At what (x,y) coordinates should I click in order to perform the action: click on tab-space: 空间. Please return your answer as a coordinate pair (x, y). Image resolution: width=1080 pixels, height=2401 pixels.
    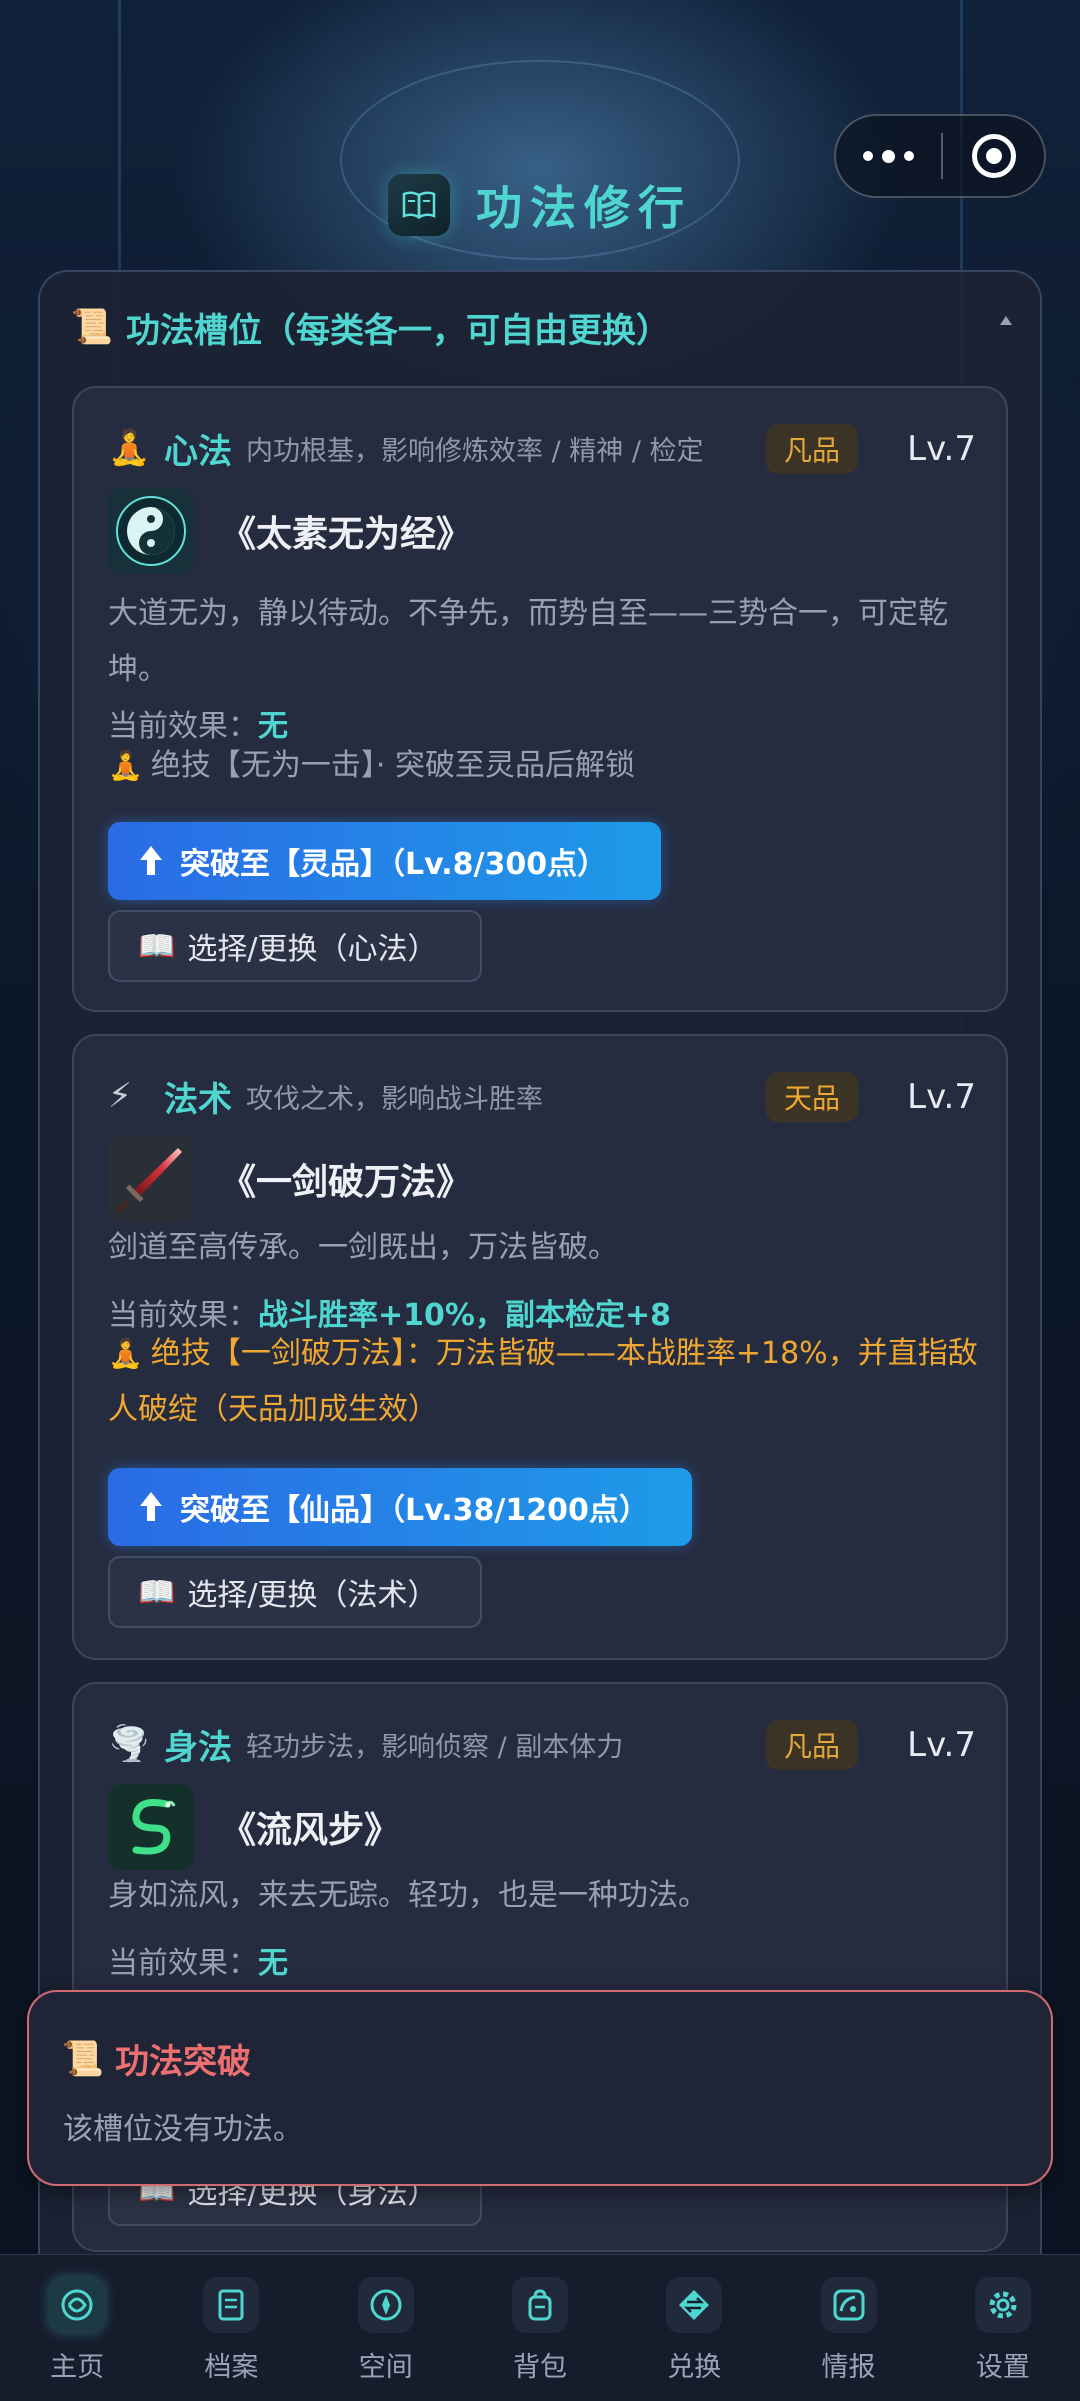
    Looking at the image, I should click on (386, 2328).